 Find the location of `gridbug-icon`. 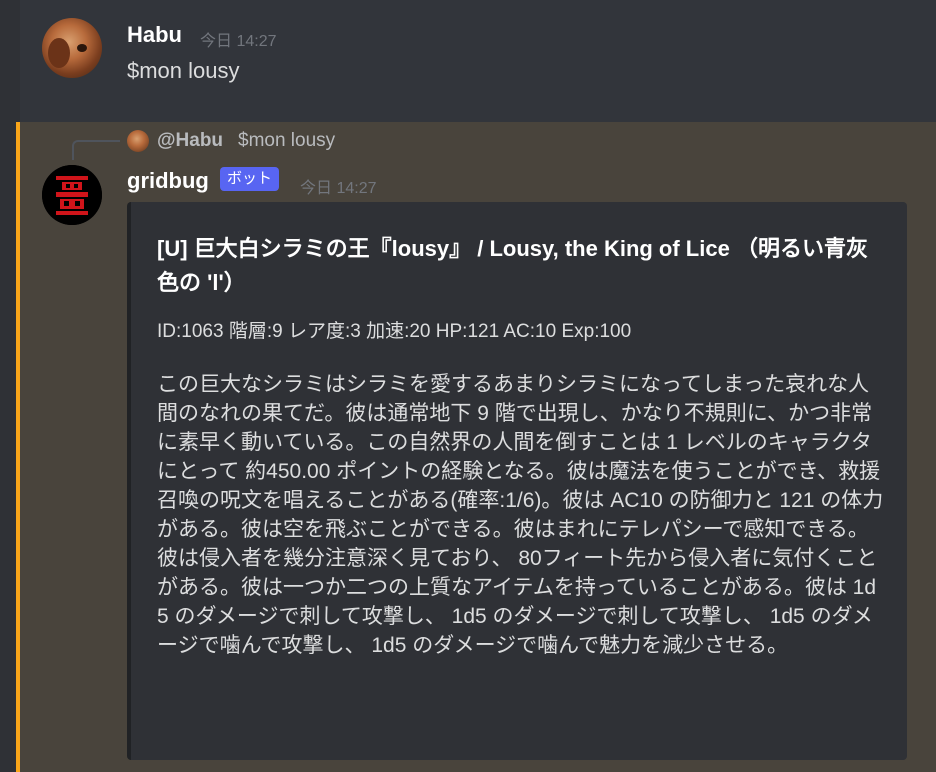

gridbug-icon is located at coordinates (72, 195).